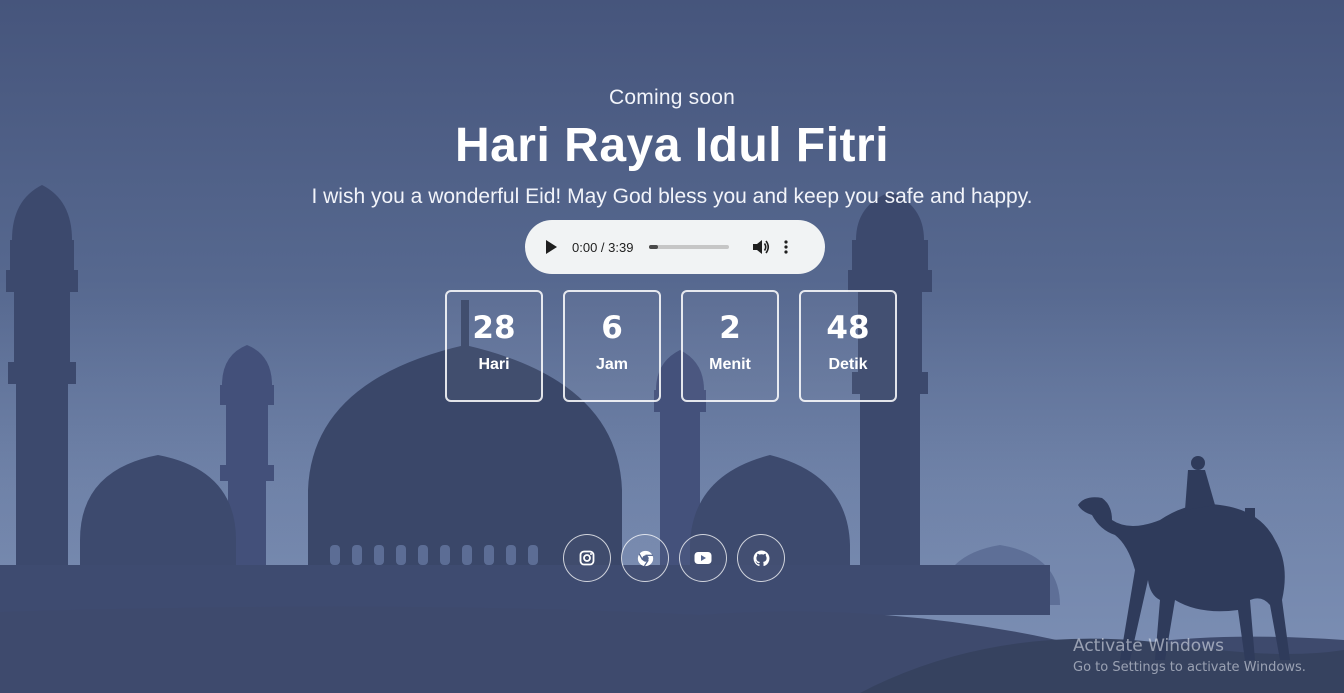  I want to click on audio-seek-progress, so click(654, 247).